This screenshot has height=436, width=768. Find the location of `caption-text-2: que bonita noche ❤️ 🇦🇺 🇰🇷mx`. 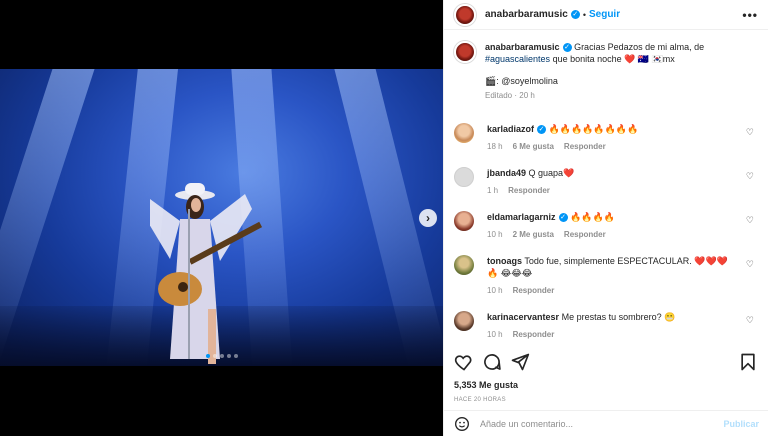

caption-text-2: que bonita noche ❤️ 🇦🇺 🇰🇷mx is located at coordinates (613, 59).